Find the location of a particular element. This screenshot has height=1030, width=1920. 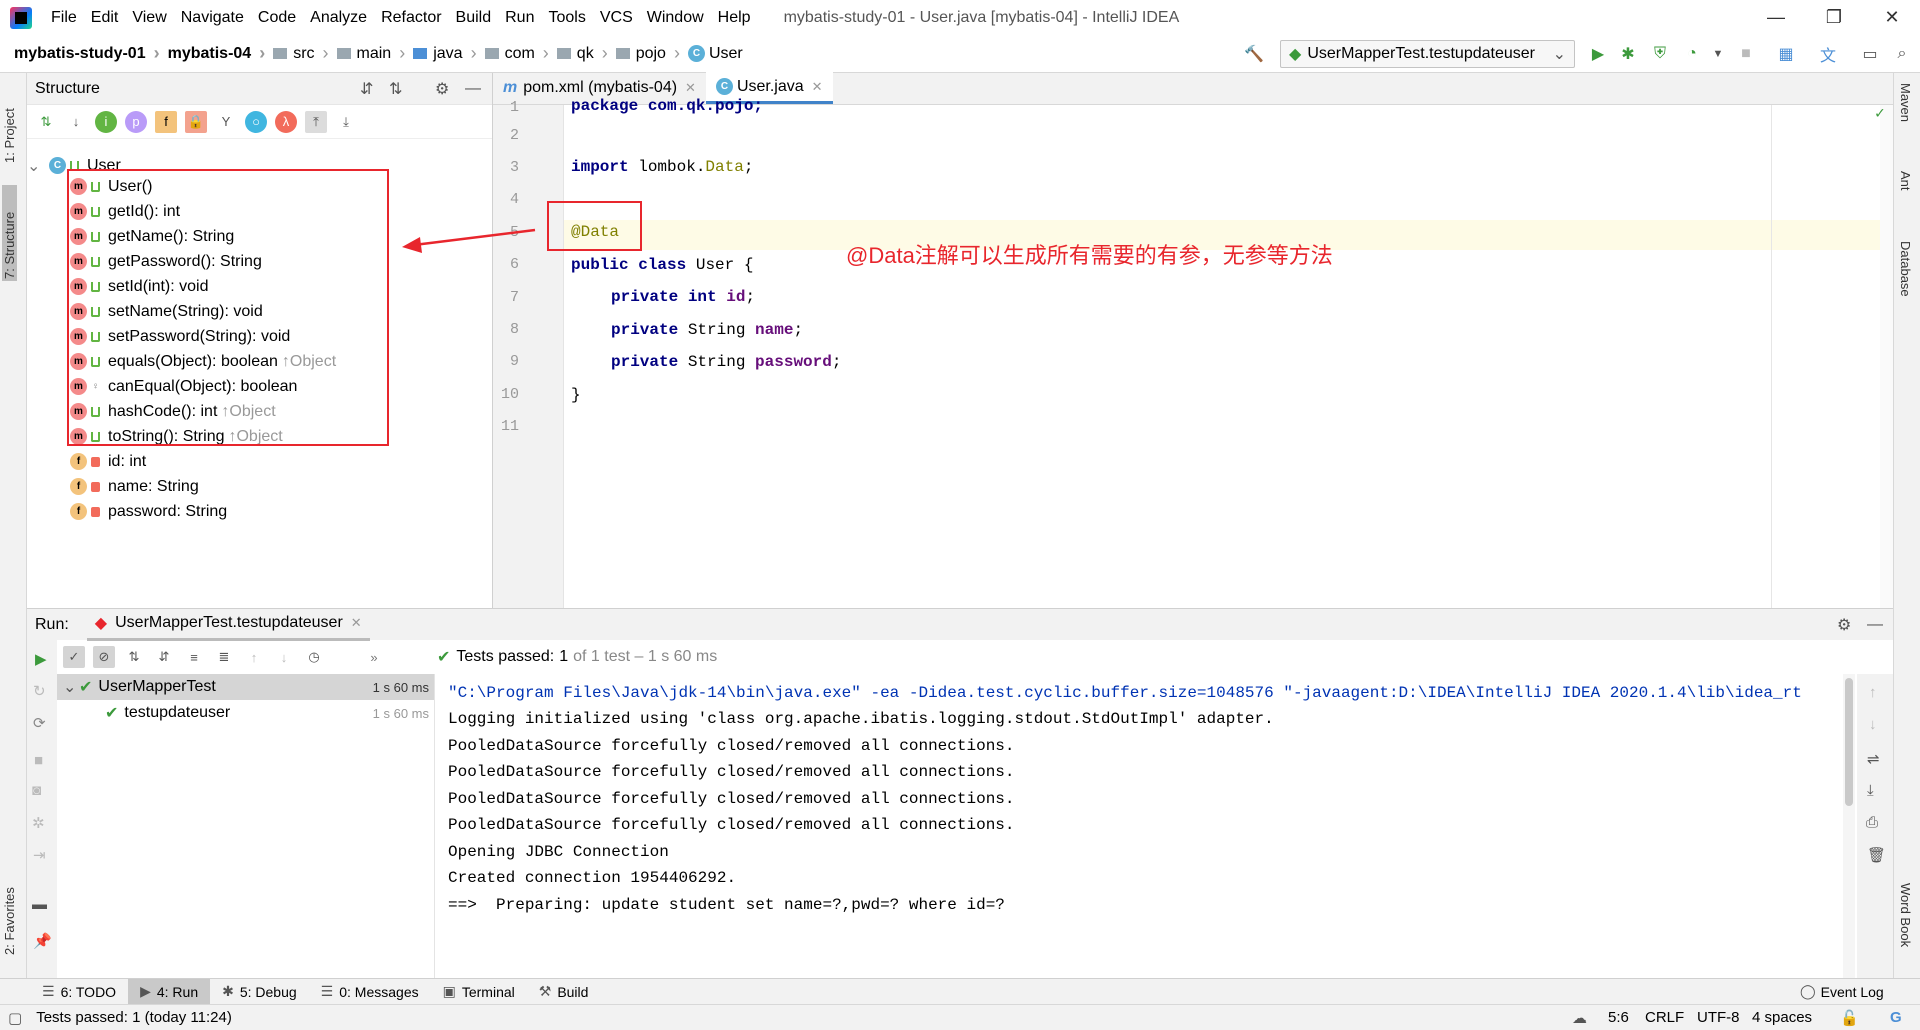

breadcrumb-module: mybatis-04 › is located at coordinates (213, 53).